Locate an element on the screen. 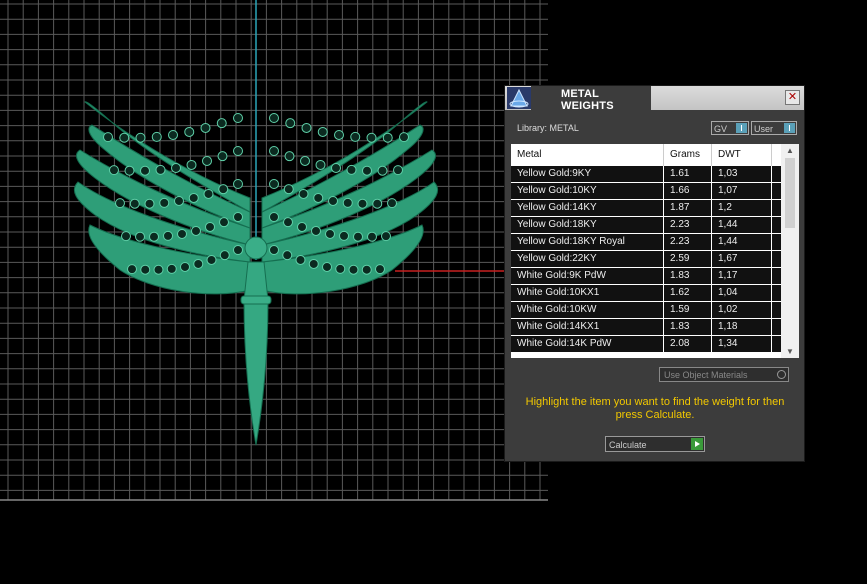 The image size is (867, 584). use-object-materials-label: Use Object Materials is located at coordinates (706, 375).